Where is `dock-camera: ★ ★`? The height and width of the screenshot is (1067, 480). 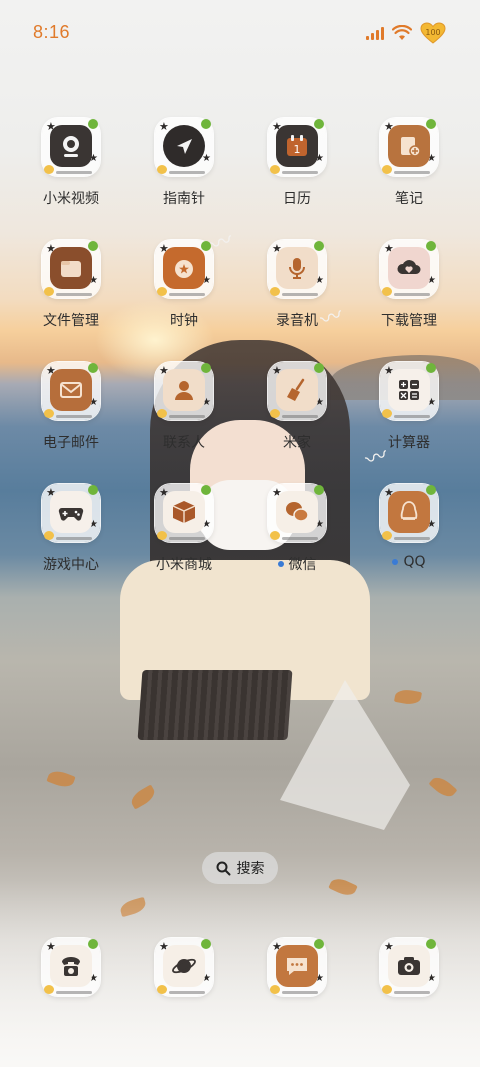 dock-camera: ★ ★ is located at coordinates (409, 967).